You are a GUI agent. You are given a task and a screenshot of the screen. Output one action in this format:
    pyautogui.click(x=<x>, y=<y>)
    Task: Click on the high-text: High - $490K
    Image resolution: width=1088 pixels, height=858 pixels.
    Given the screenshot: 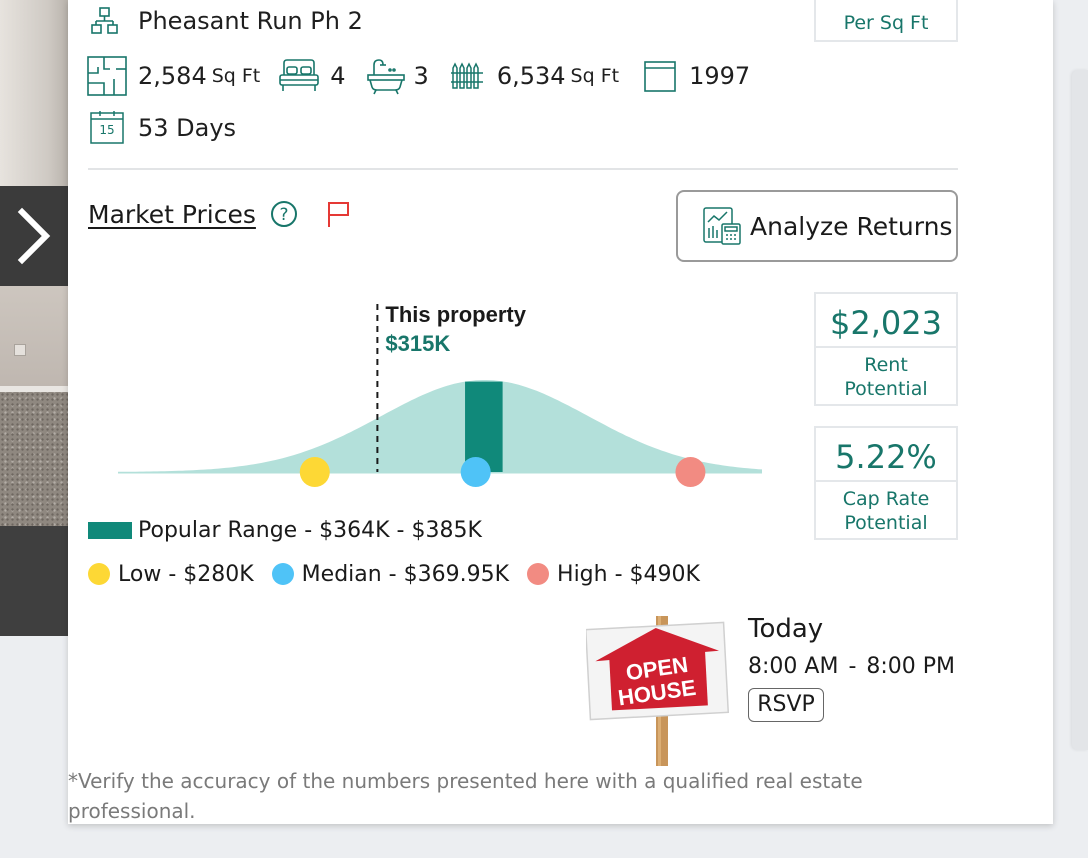 What is the action you would take?
    pyautogui.click(x=628, y=574)
    